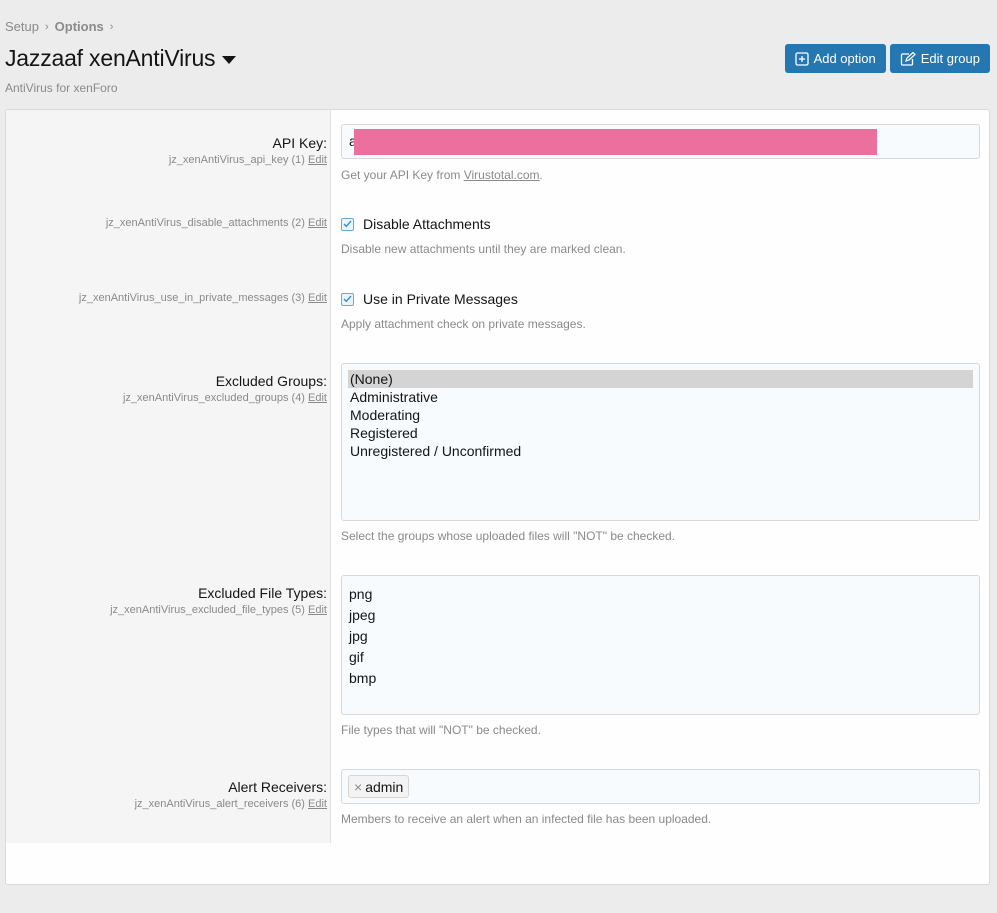 The width and height of the screenshot is (997, 913). What do you see at coordinates (908, 58) in the screenshot?
I see `edit-pencil-icon` at bounding box center [908, 58].